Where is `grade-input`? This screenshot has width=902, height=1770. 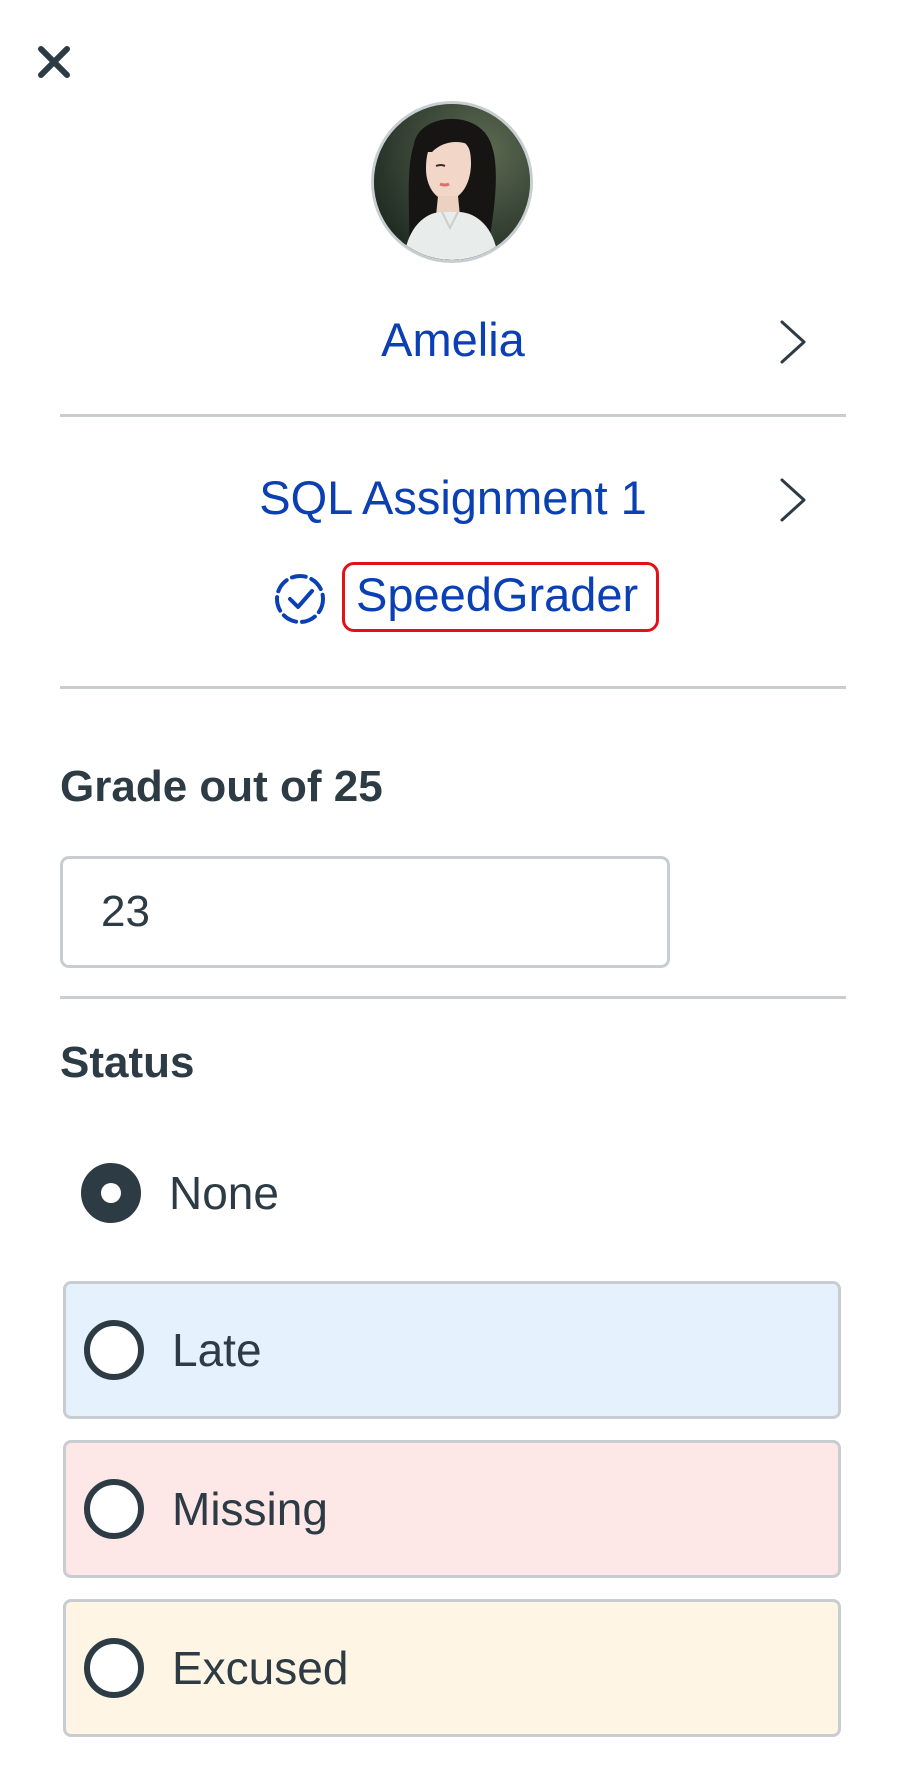
grade-input is located at coordinates (365, 912).